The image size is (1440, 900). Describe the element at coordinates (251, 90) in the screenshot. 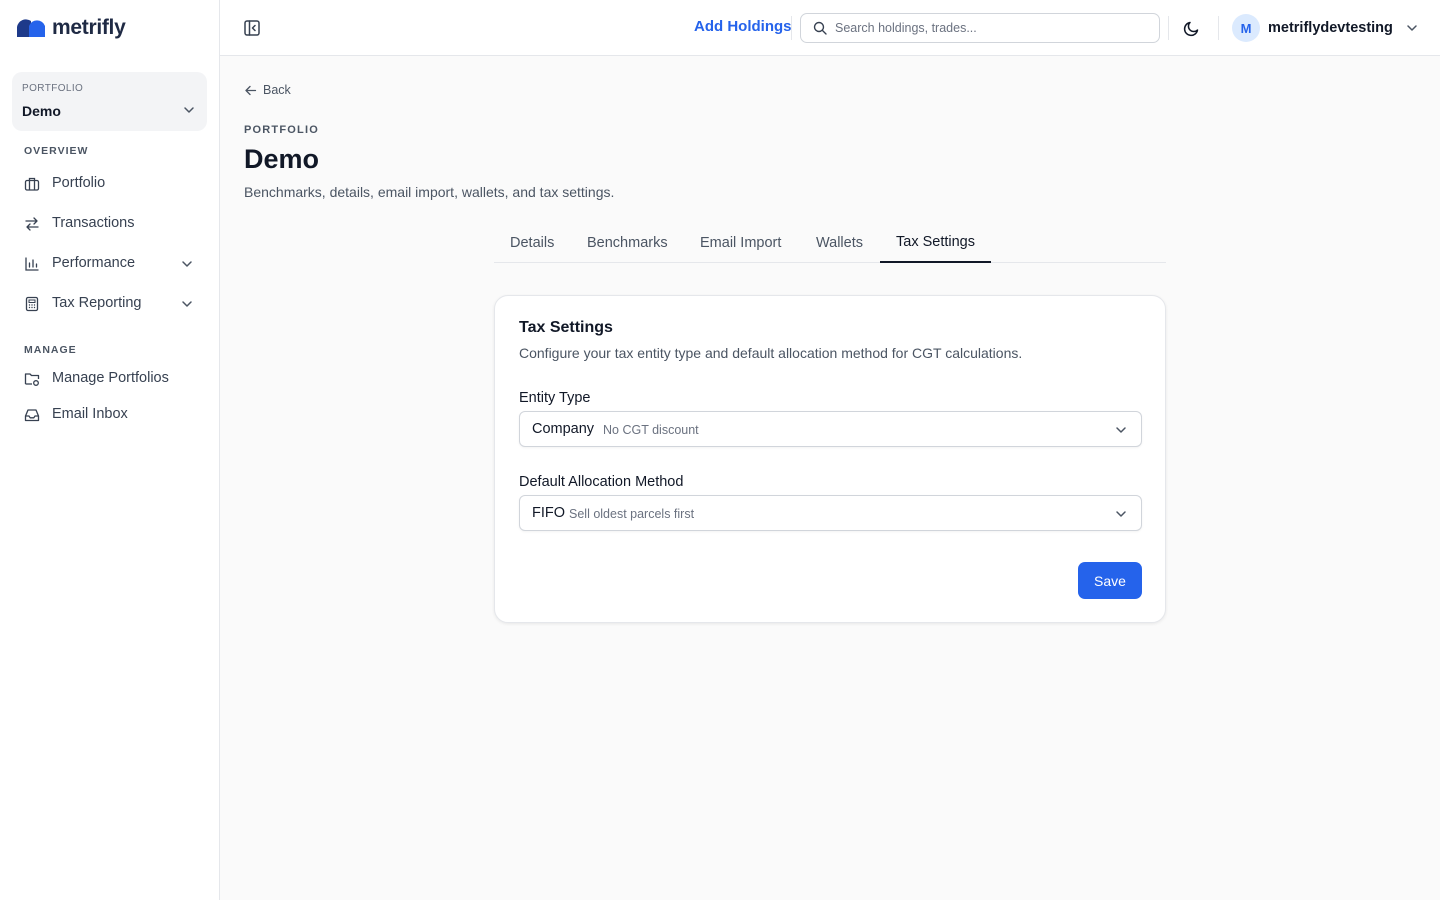

I see `arrow-left-icon` at that location.